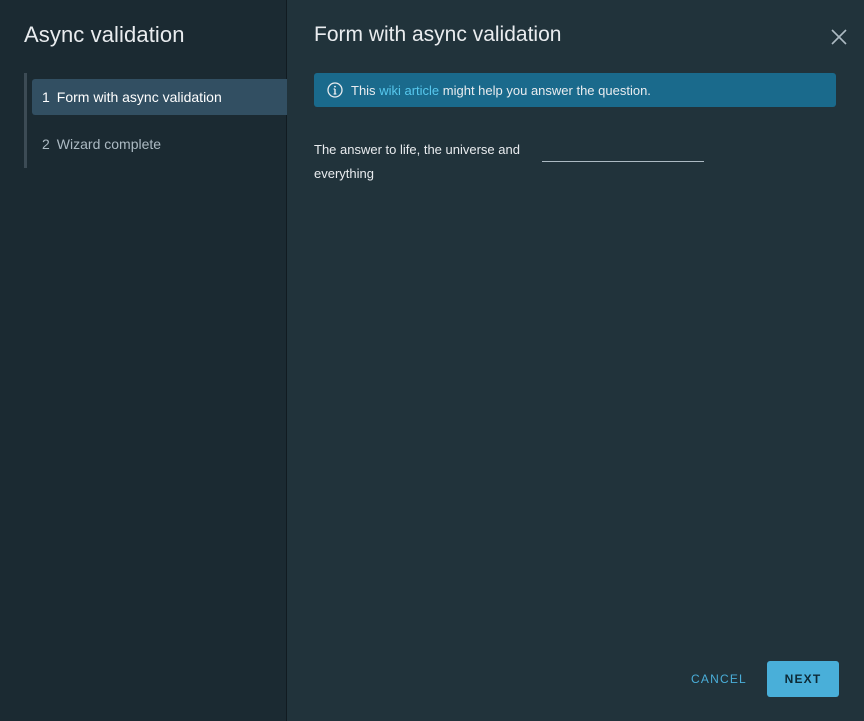 The width and height of the screenshot is (864, 721). I want to click on wiki-article-link: wiki article, so click(409, 90).